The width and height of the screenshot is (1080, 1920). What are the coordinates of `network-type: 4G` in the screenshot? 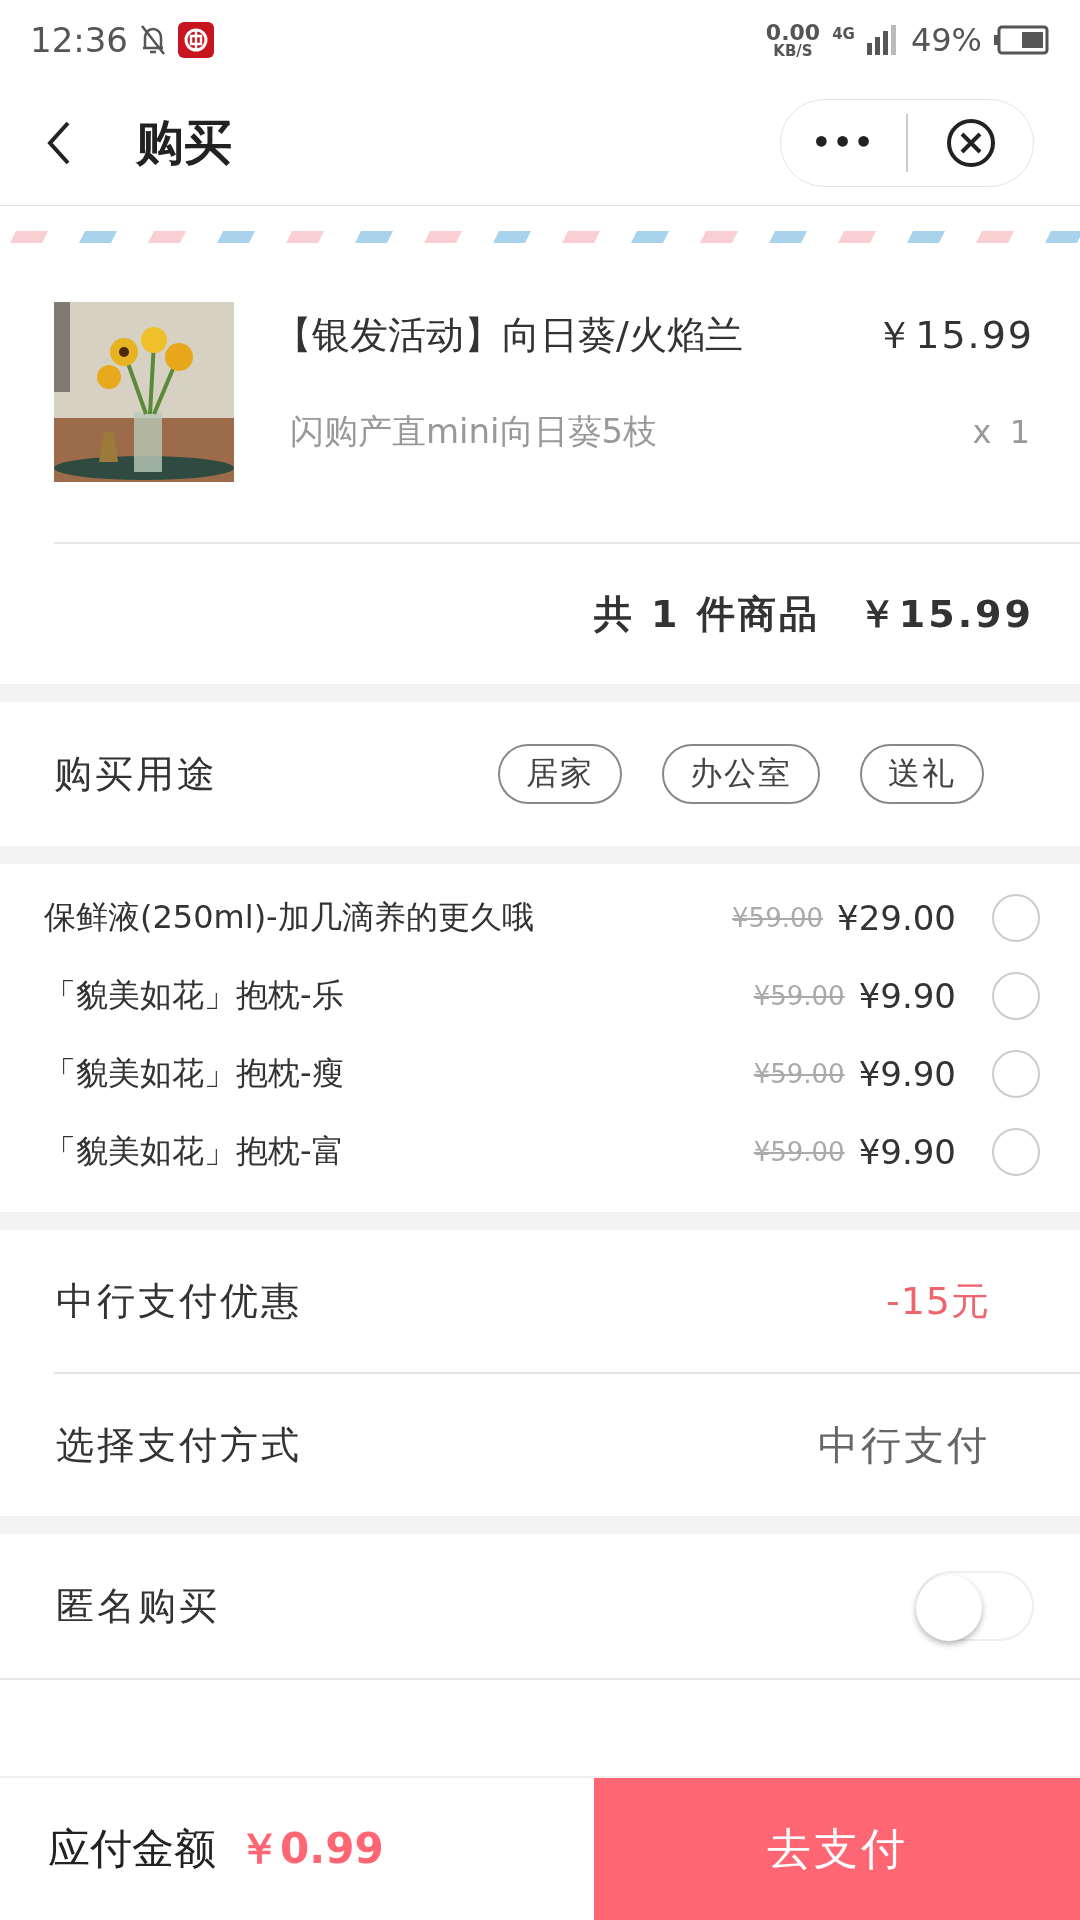 It's located at (843, 34).